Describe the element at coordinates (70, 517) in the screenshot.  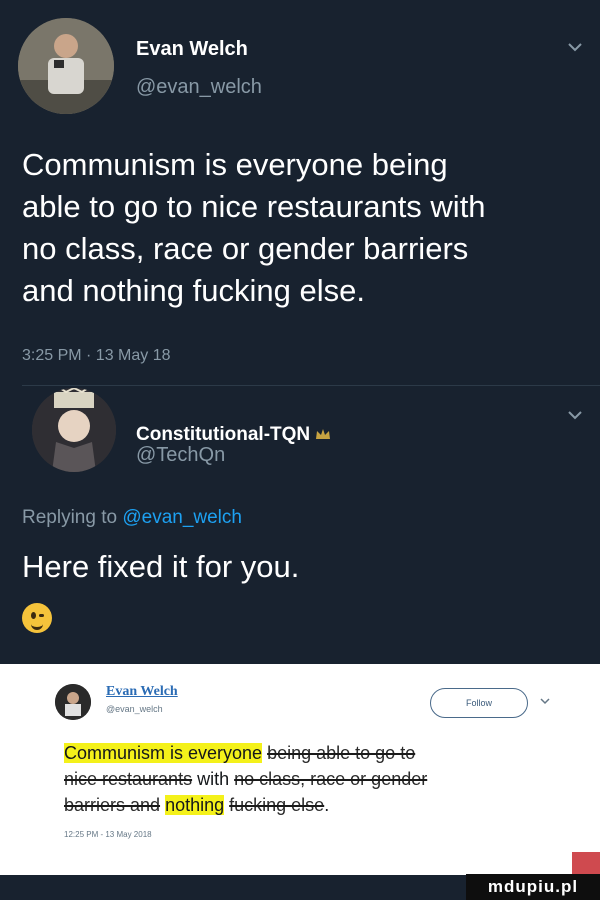
I see `replying-prefix: Replying to` at that location.